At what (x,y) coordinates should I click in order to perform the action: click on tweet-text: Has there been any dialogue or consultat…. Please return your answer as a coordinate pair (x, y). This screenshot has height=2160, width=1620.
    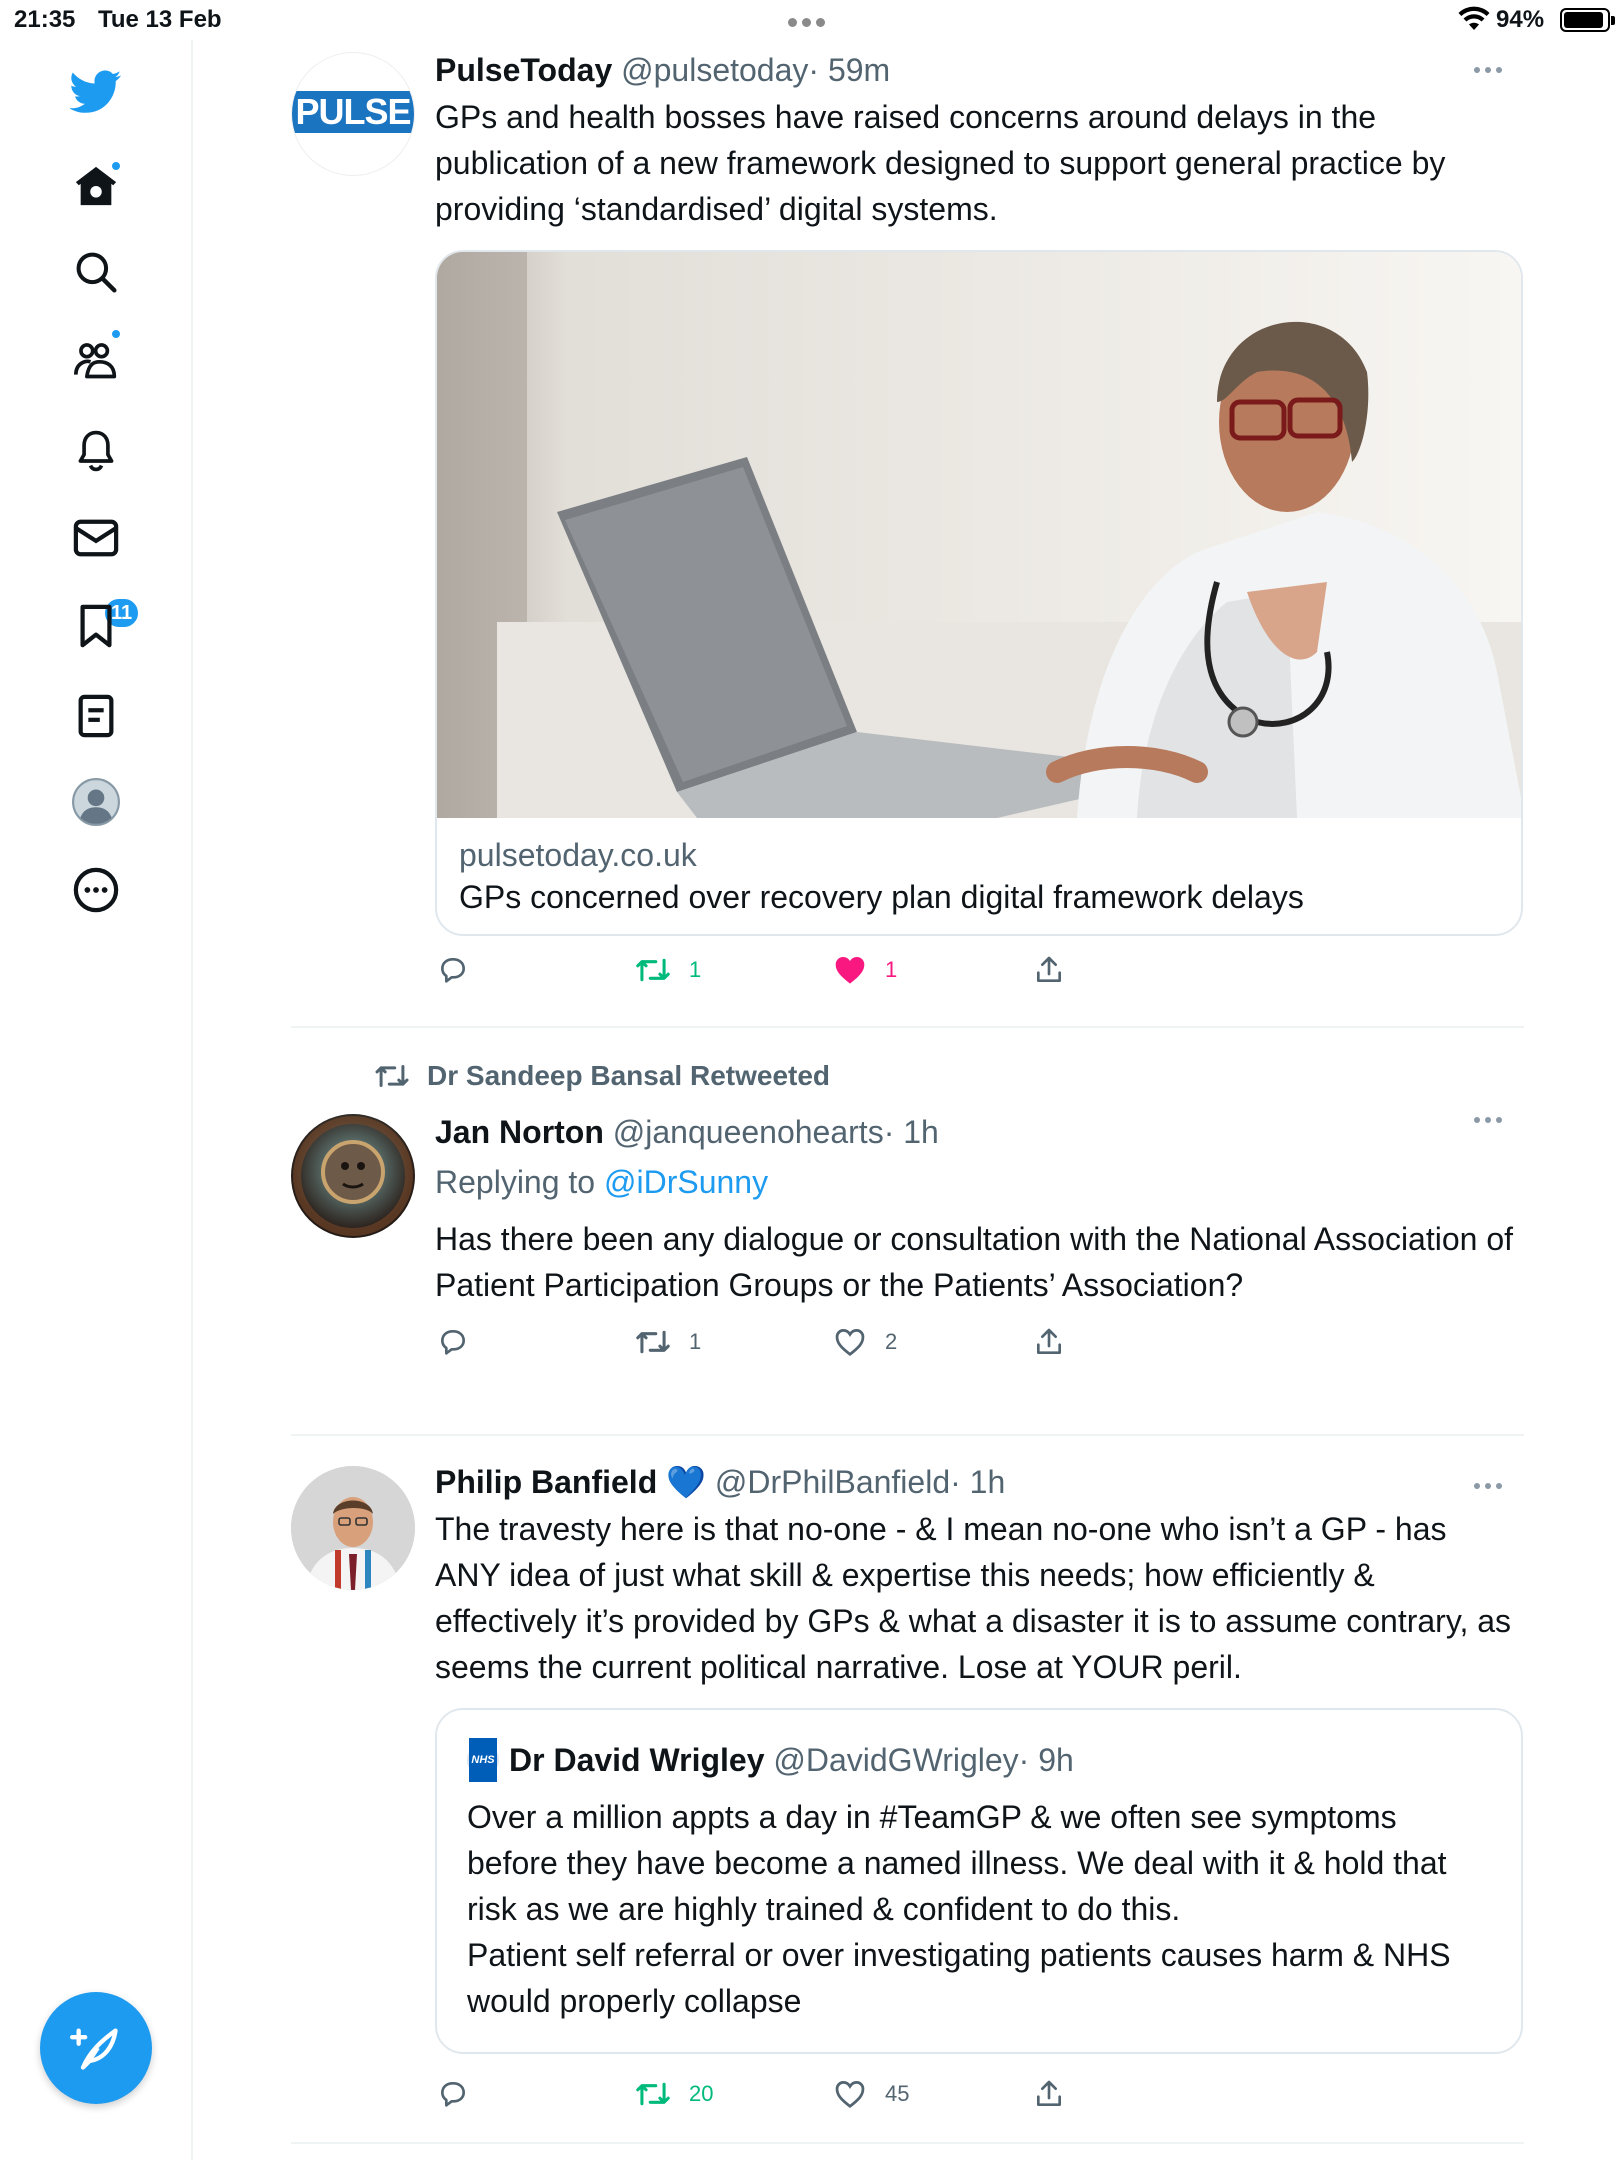
    Looking at the image, I should click on (974, 1262).